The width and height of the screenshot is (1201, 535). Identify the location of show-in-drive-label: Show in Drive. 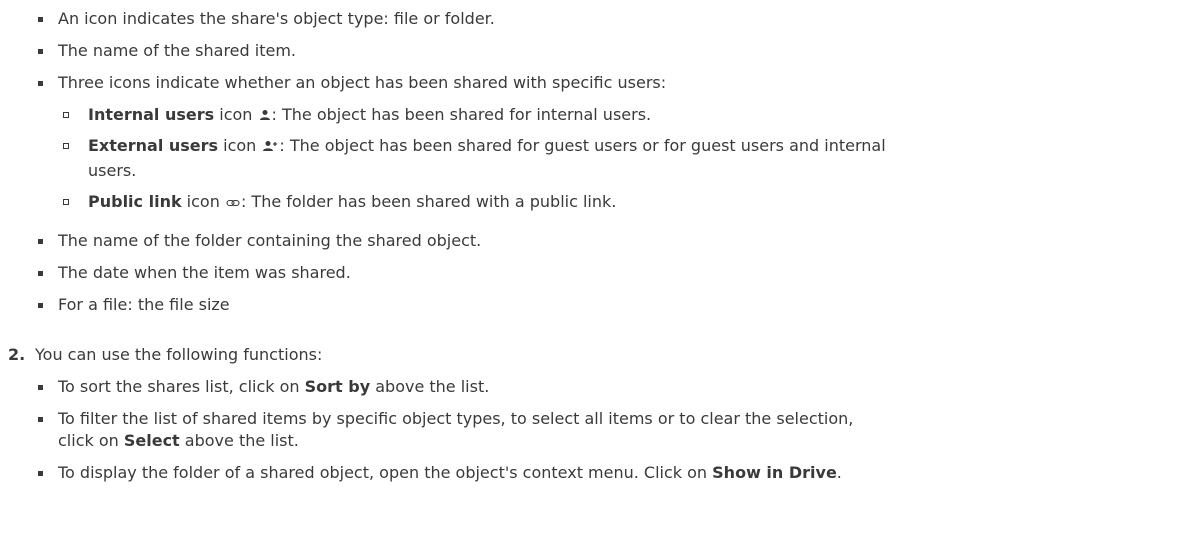
(774, 472).